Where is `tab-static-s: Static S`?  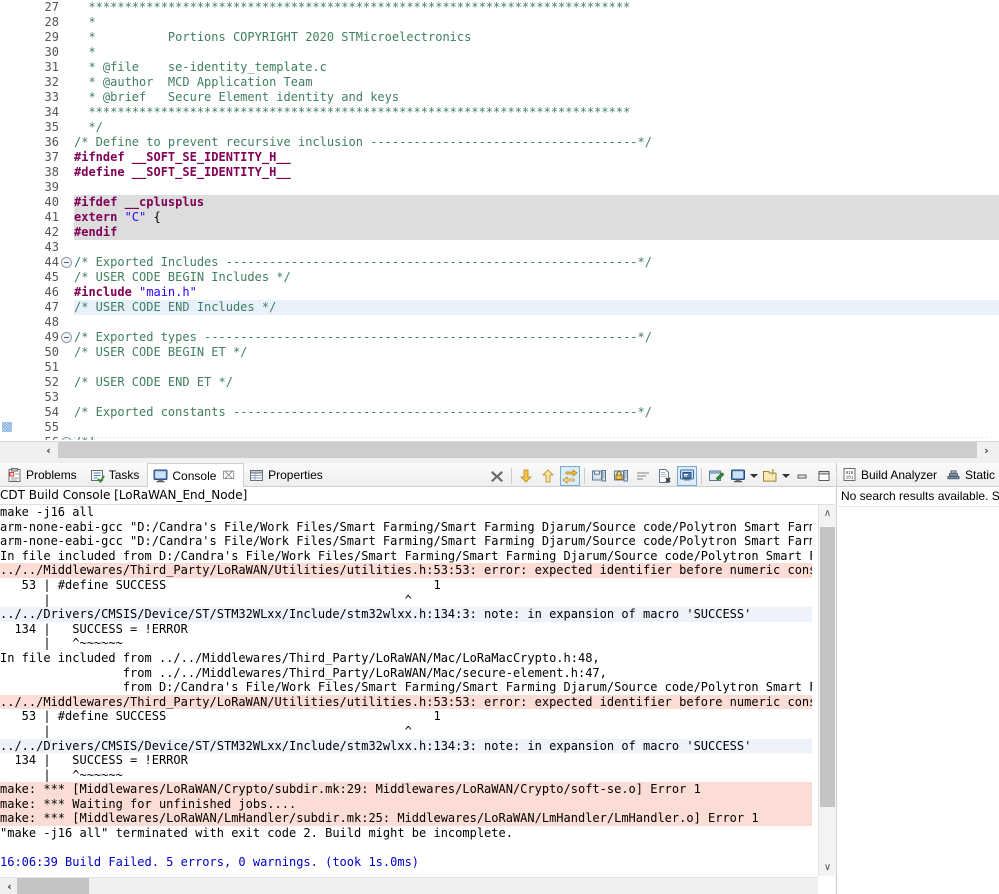
tab-static-s: Static S is located at coordinates (970, 475).